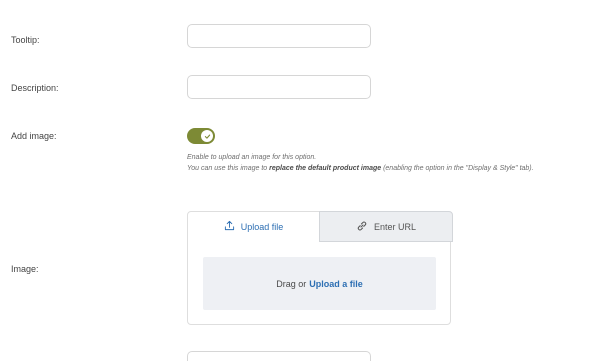 This screenshot has width=607, height=361. Describe the element at coordinates (336, 284) in the screenshot. I see `upload-file-link: Upload a file` at that location.